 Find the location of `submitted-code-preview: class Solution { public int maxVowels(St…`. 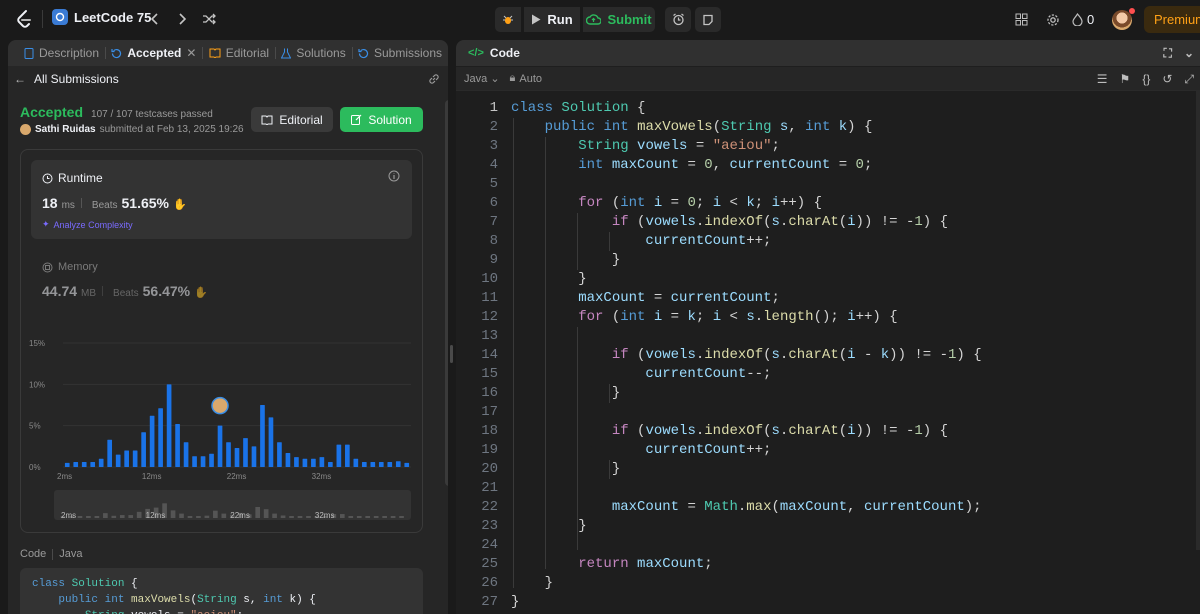

submitted-code-preview: class Solution { public int maxVowels(St… is located at coordinates (221, 591).